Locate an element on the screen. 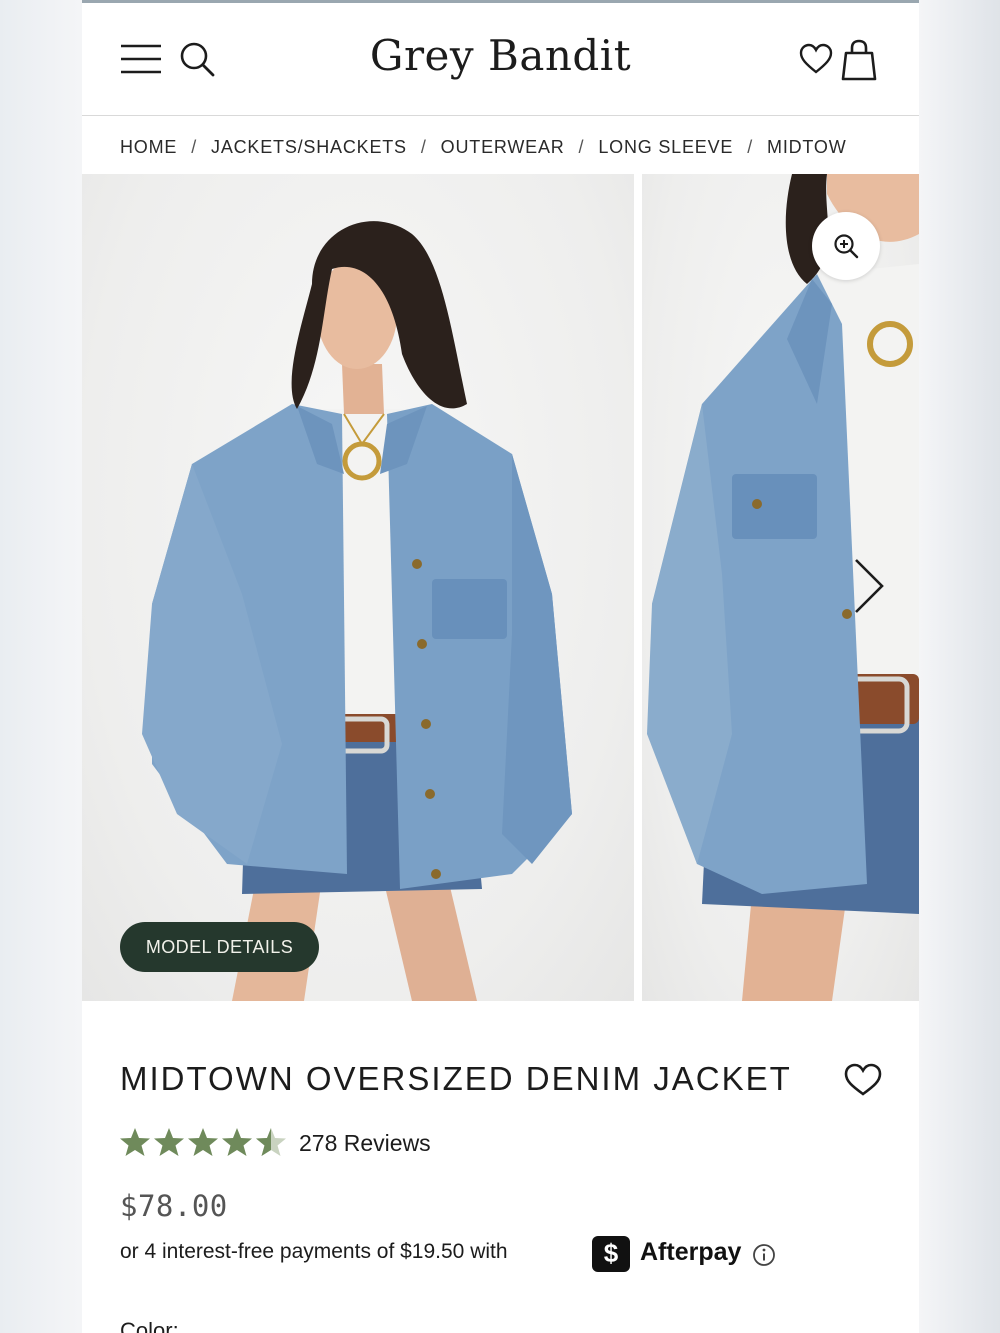 The width and height of the screenshot is (1000, 1333). afterpay-label: Afterpay is located at coordinates (691, 1252).